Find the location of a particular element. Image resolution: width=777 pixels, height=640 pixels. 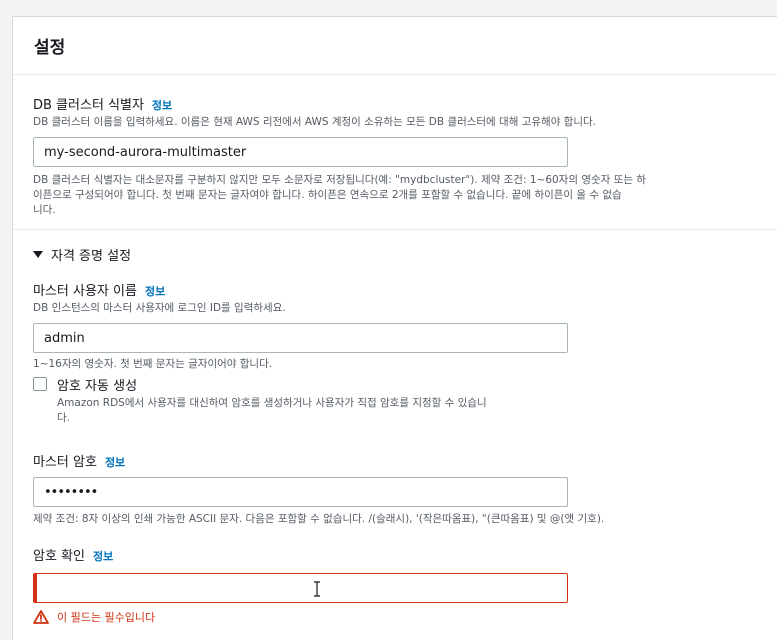

master-username-info-link: 정보 is located at coordinates (155, 291).